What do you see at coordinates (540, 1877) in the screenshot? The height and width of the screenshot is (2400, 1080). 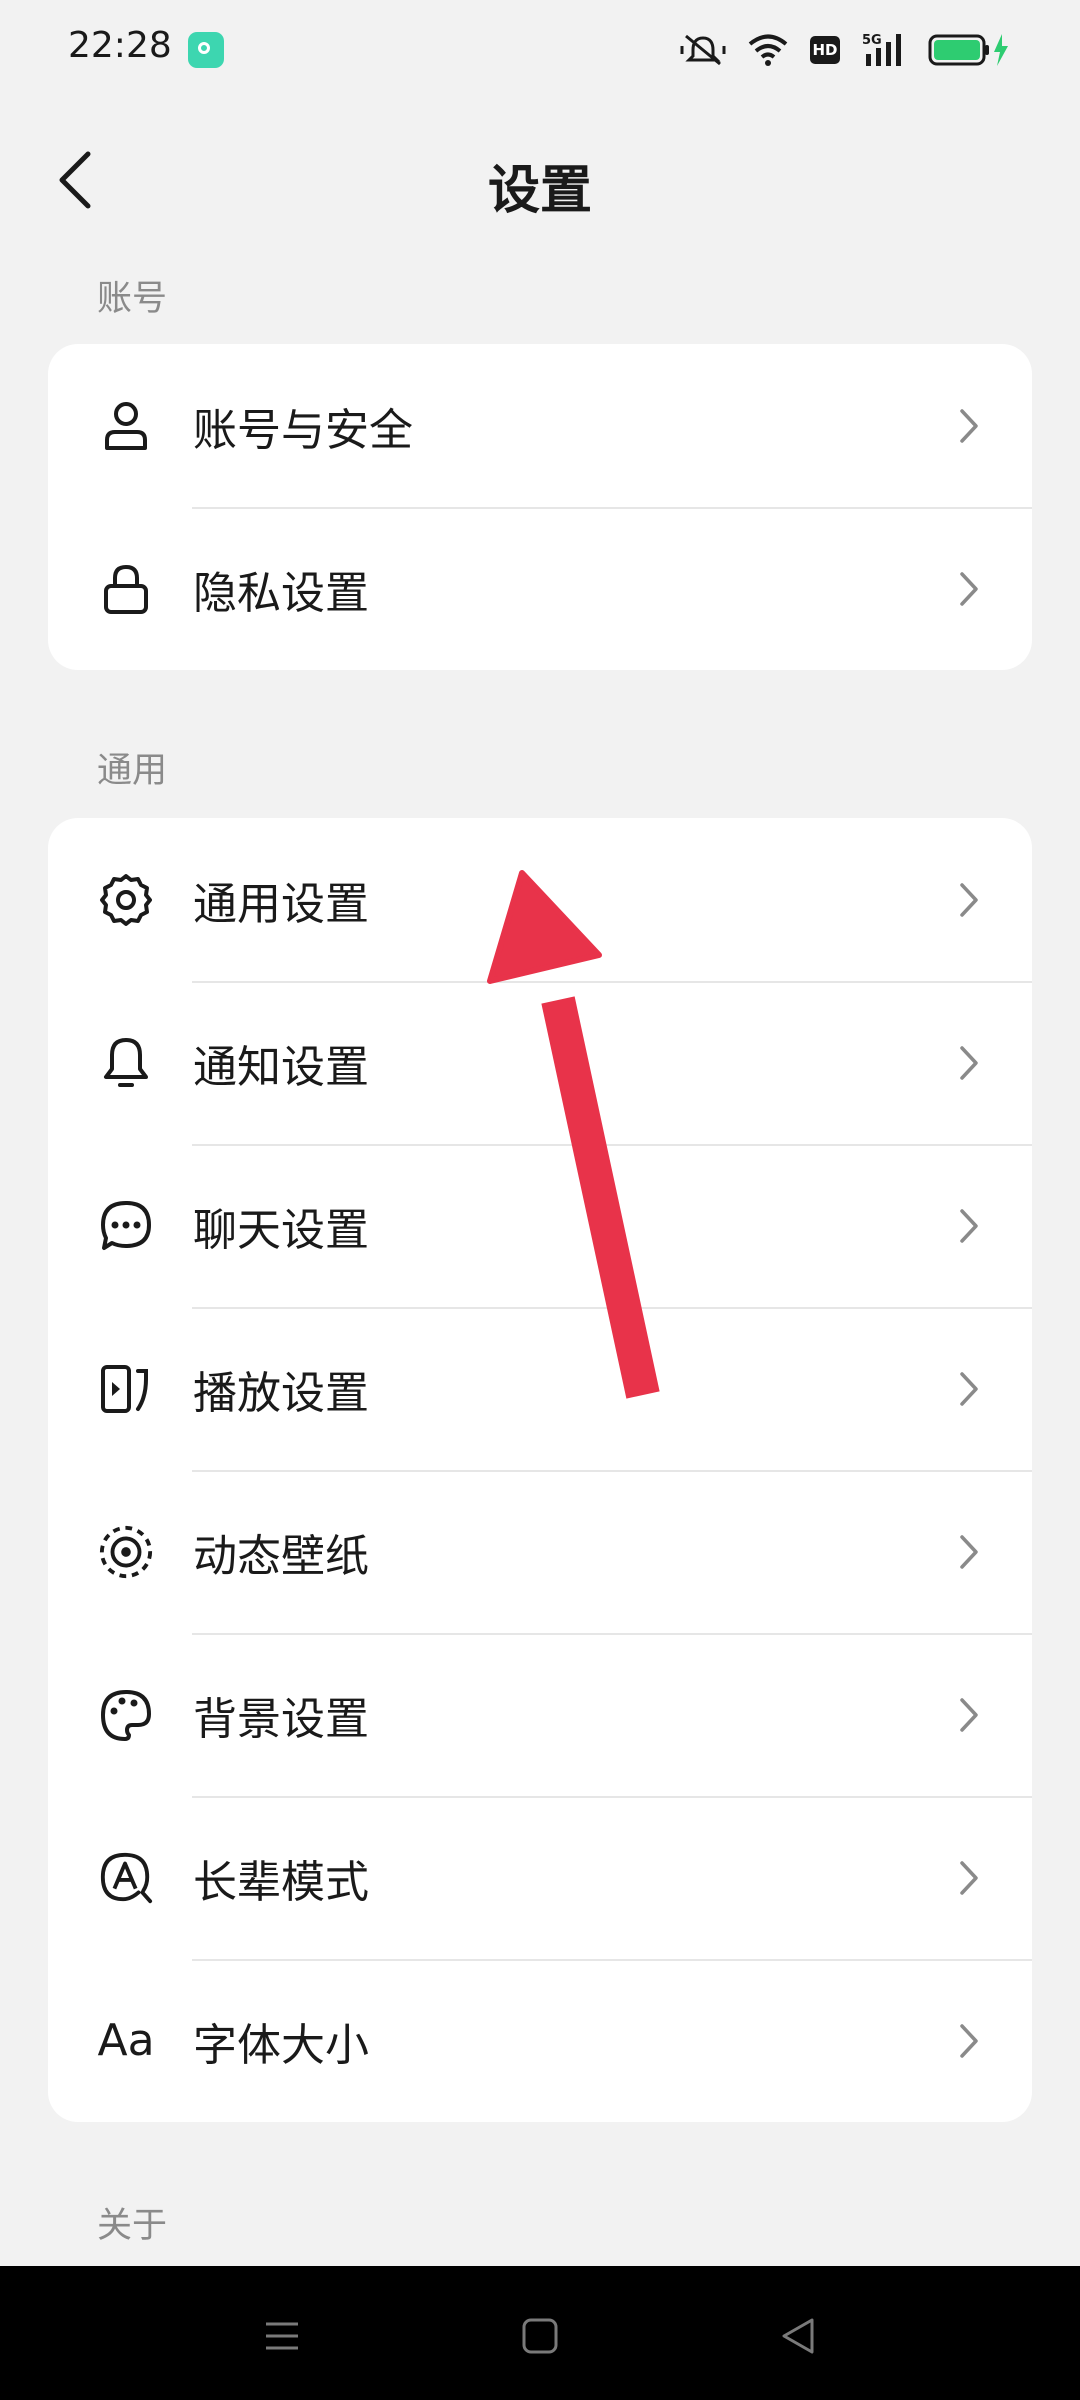 I see `row-elder-mode: 长辈模式` at bounding box center [540, 1877].